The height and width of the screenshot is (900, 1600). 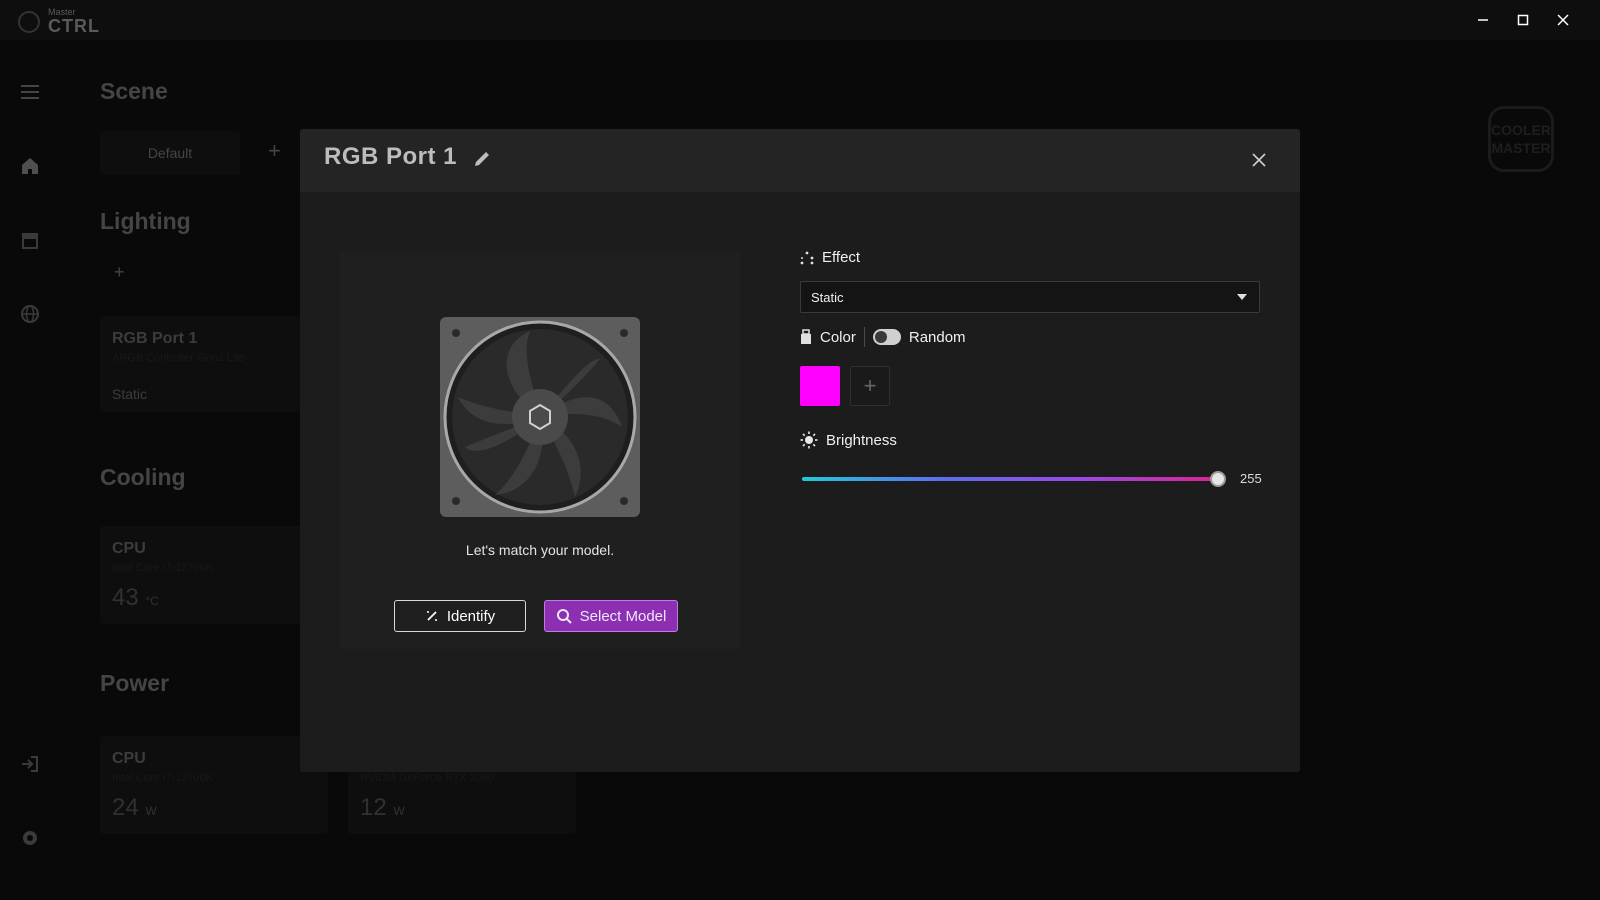 What do you see at coordinates (29, 21) in the screenshot?
I see `app-logo-icon` at bounding box center [29, 21].